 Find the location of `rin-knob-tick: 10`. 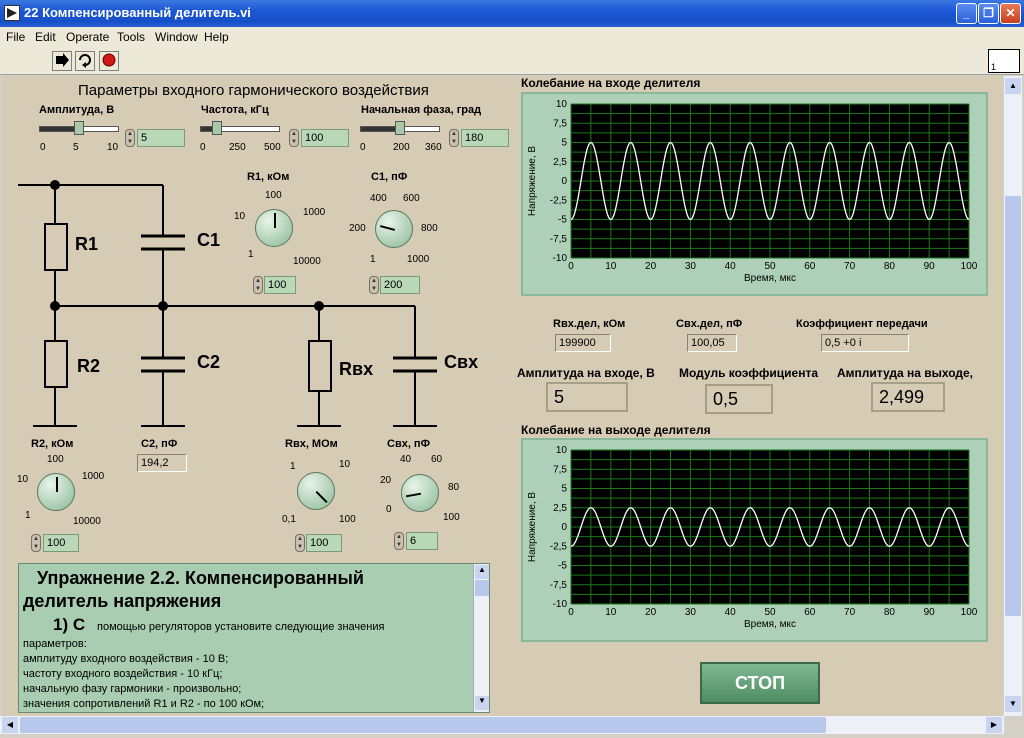

rin-knob-tick: 10 is located at coordinates (345, 464).